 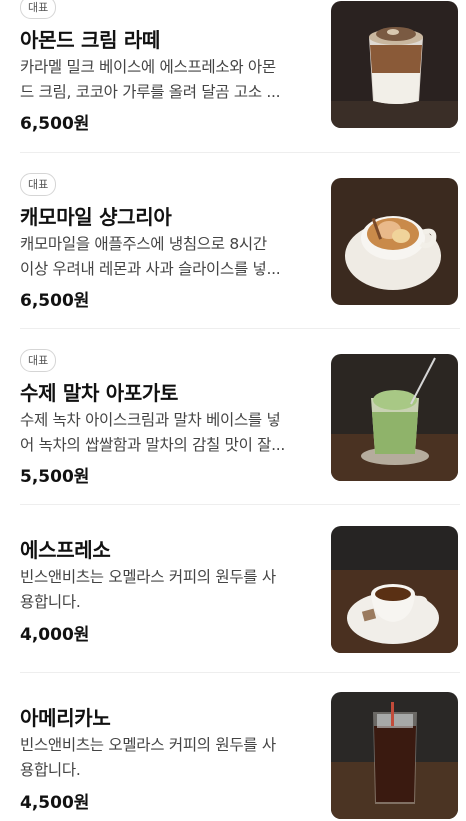 What do you see at coordinates (394, 241) in the screenshot?
I see `chamomile-sangria-photo` at bounding box center [394, 241].